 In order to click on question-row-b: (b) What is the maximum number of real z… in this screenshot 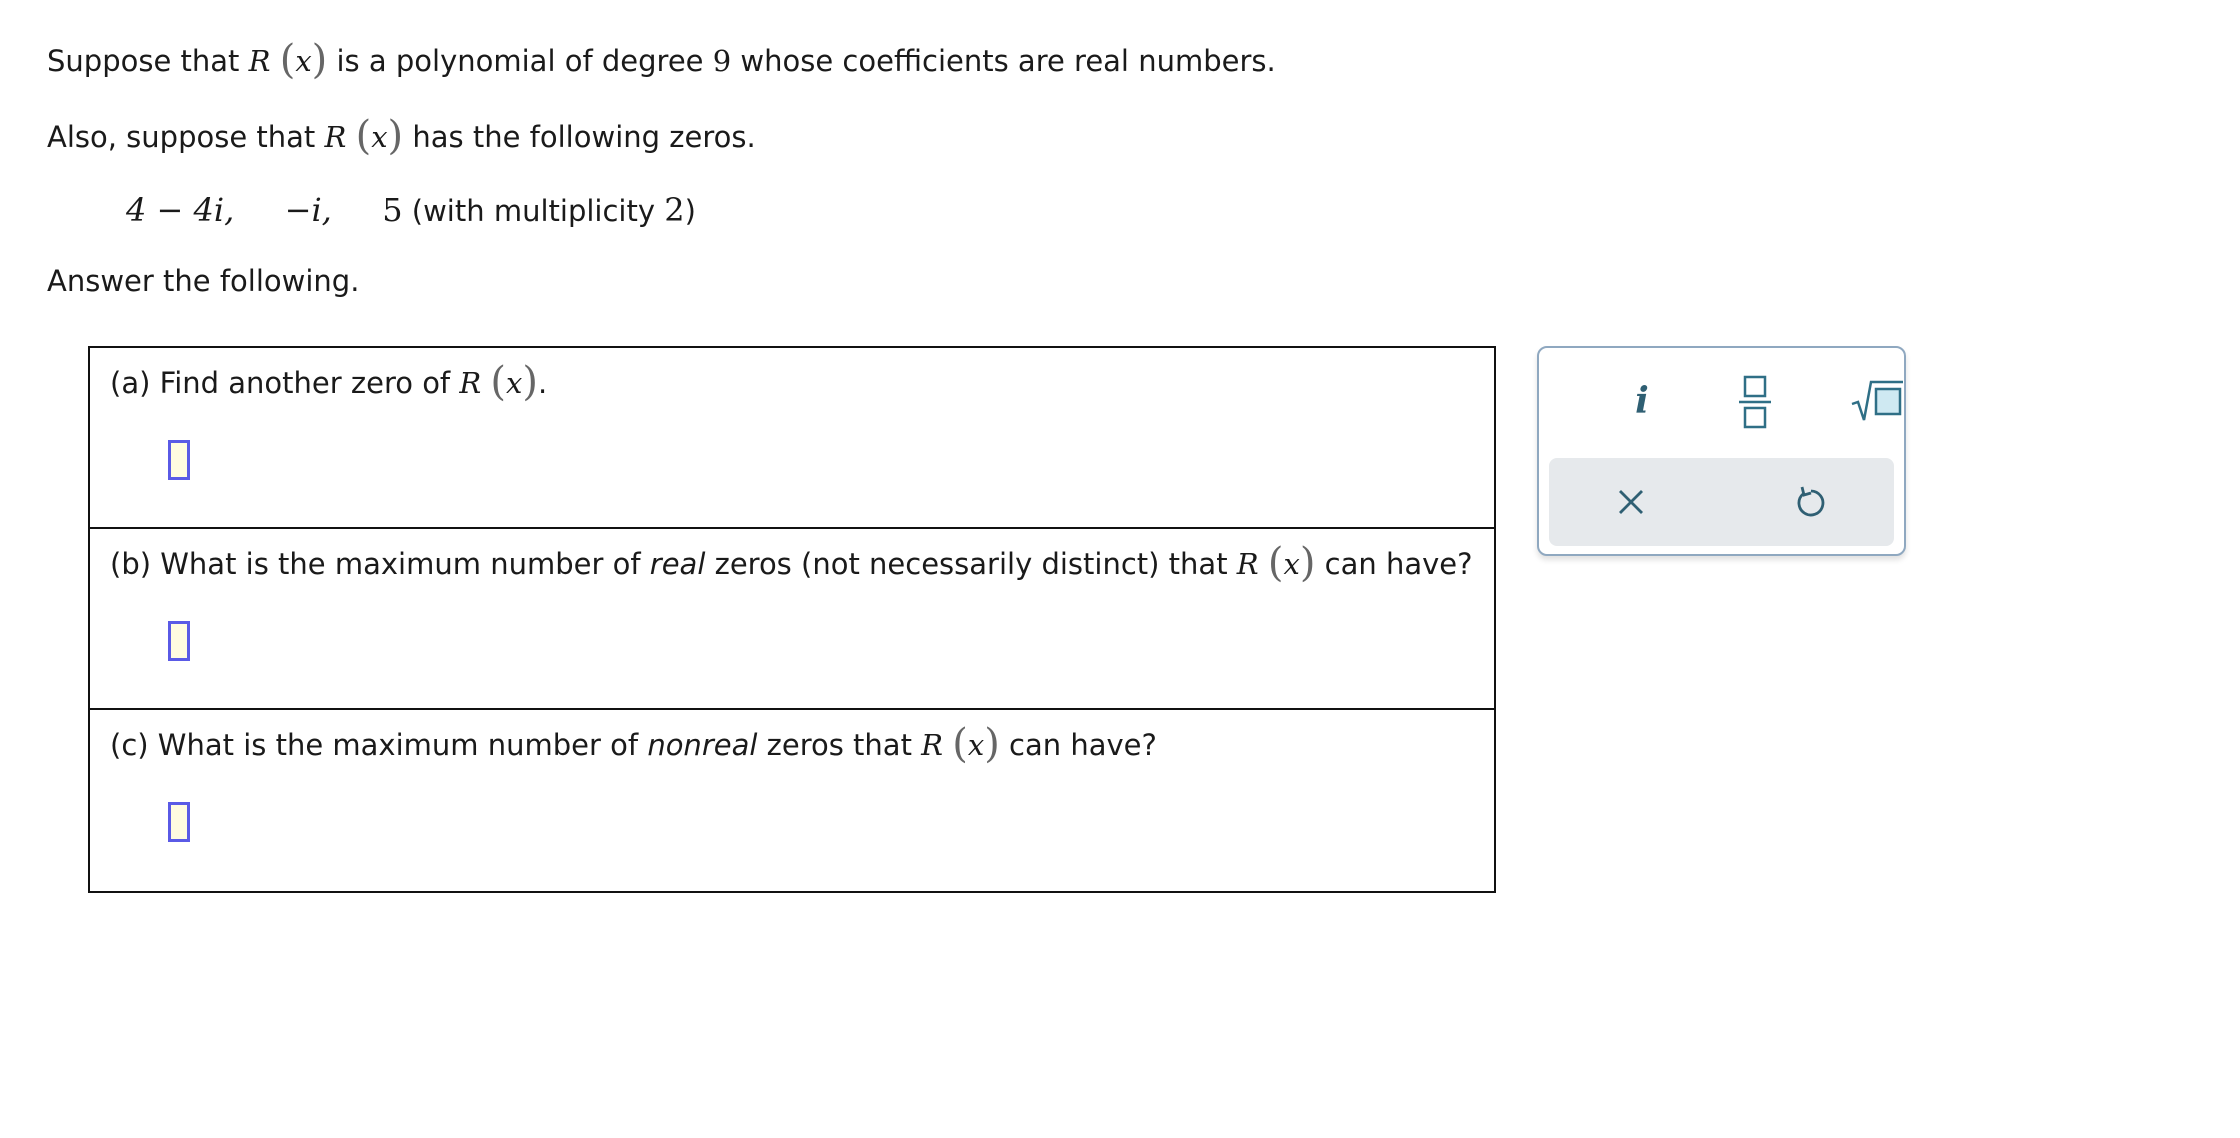, I will do `click(792, 619)`.